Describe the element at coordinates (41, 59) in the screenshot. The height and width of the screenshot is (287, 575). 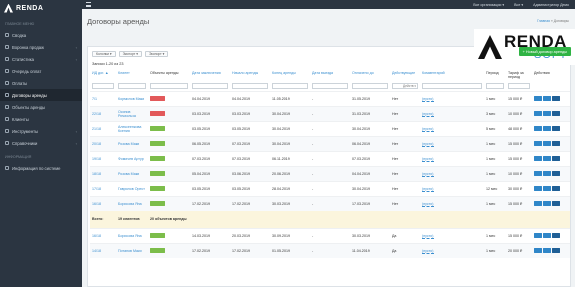
I see `sidebar-item-2: Статистика ‹` at that location.